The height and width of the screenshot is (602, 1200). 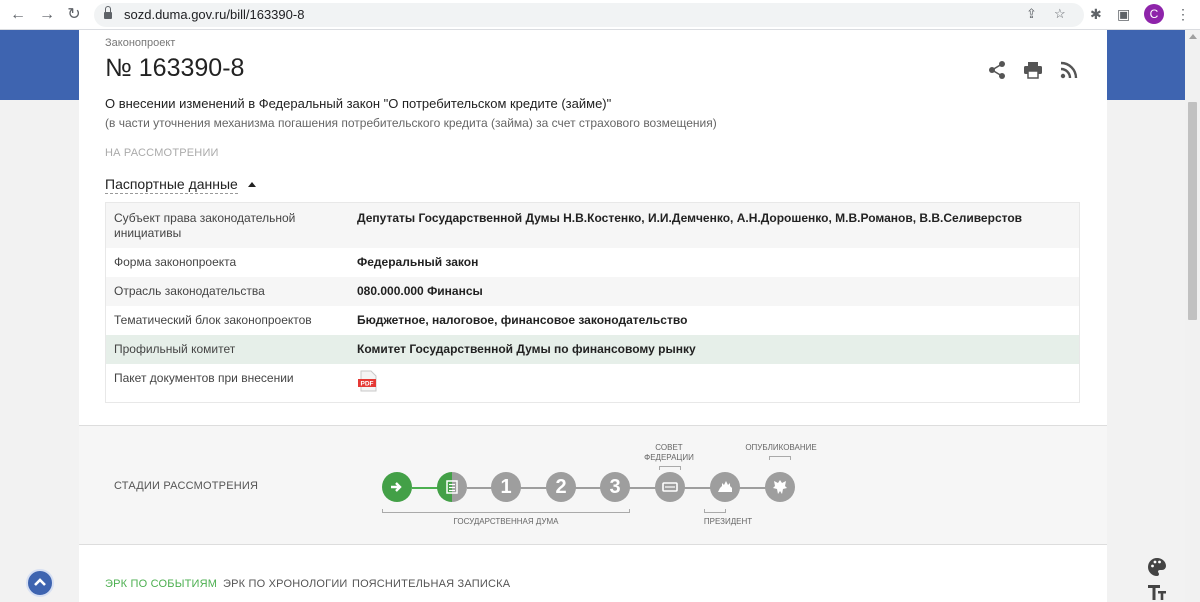 What do you see at coordinates (189, 291) in the screenshot?
I see `row-key: Отрасль законодательства` at bounding box center [189, 291].